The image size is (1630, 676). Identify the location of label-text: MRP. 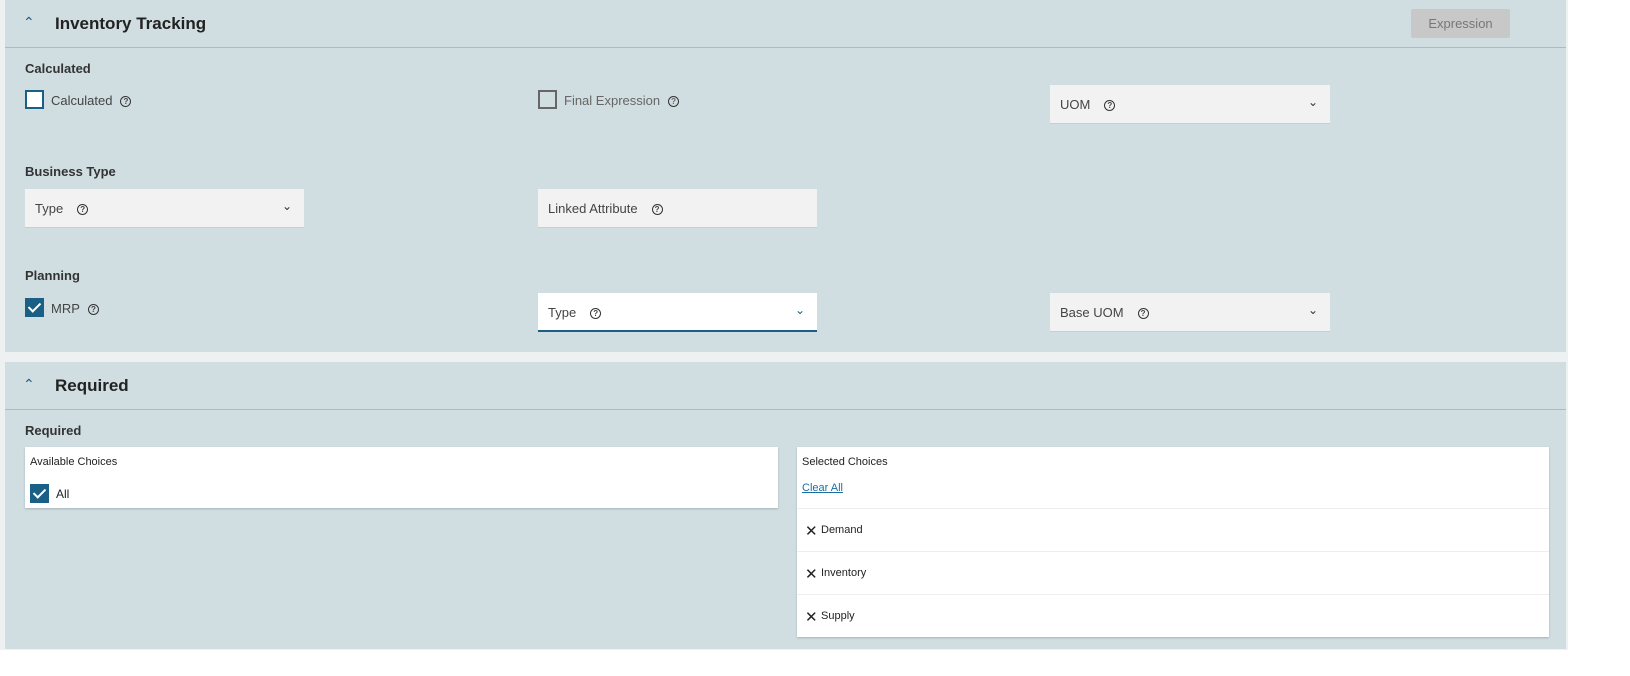
(65, 308).